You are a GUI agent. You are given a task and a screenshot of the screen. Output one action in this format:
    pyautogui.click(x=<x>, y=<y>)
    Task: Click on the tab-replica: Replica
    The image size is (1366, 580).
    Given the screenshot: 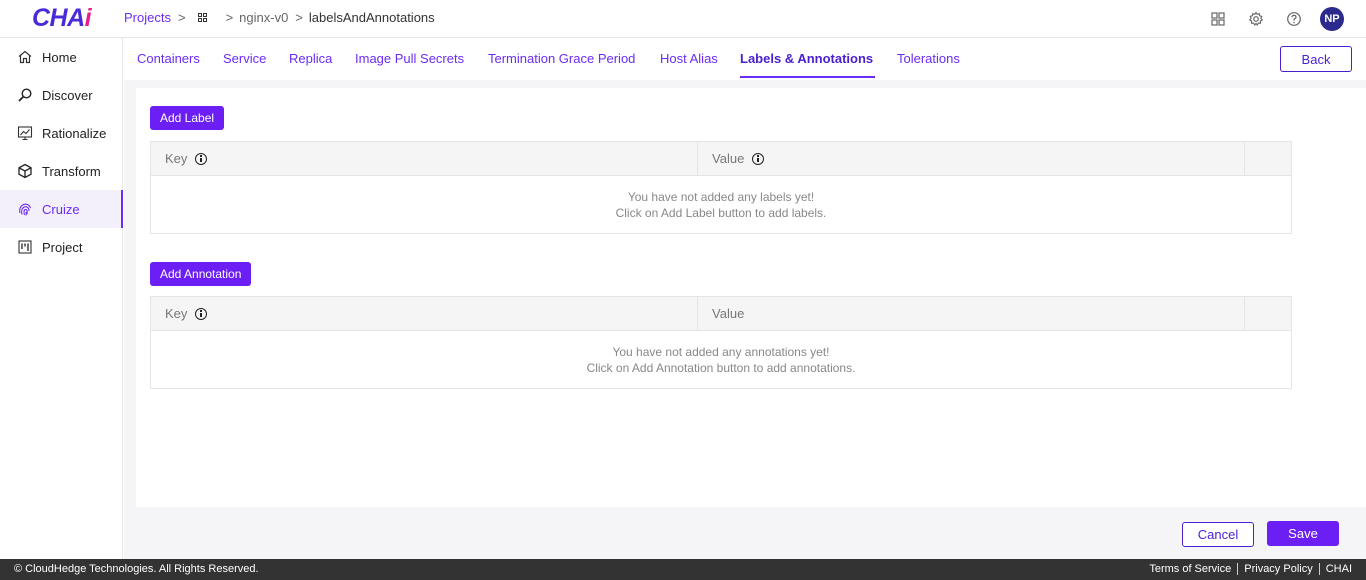 What is the action you would take?
    pyautogui.click(x=310, y=58)
    